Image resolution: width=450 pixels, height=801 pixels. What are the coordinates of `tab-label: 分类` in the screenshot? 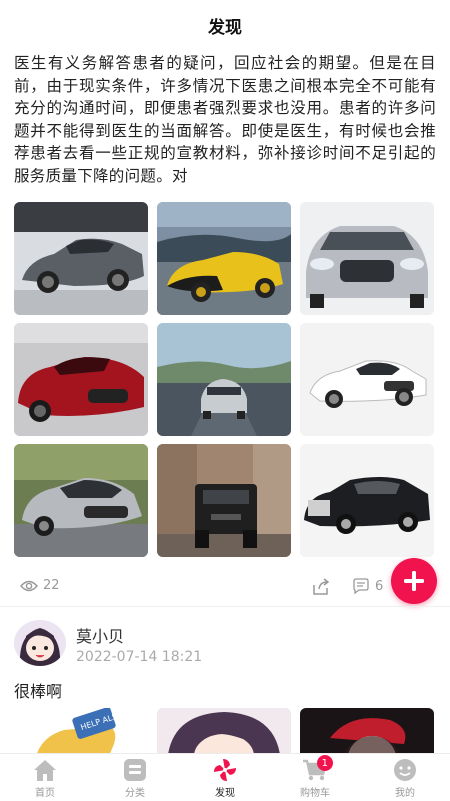 It's located at (135, 793).